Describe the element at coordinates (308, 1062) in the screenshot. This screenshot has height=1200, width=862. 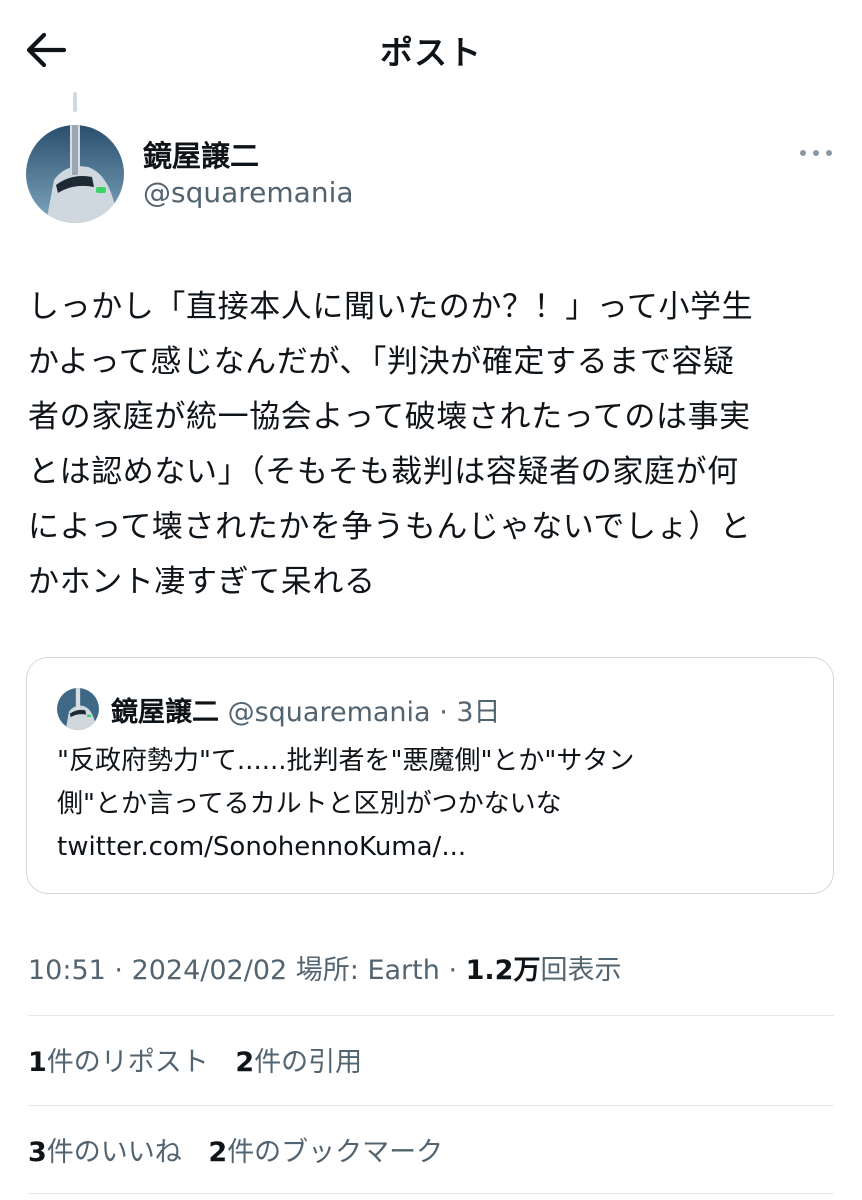
I see `quote-label: 件の引用` at that location.